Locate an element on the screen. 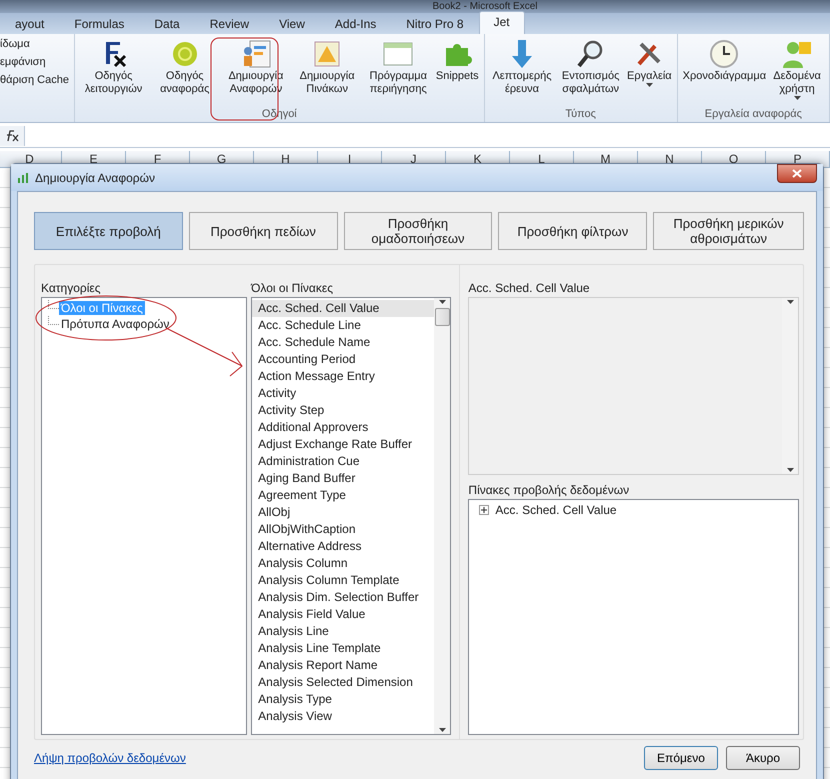 The width and height of the screenshot is (830, 779). tree-item: Acc. Sched. Cell Value is located at coordinates (556, 510).